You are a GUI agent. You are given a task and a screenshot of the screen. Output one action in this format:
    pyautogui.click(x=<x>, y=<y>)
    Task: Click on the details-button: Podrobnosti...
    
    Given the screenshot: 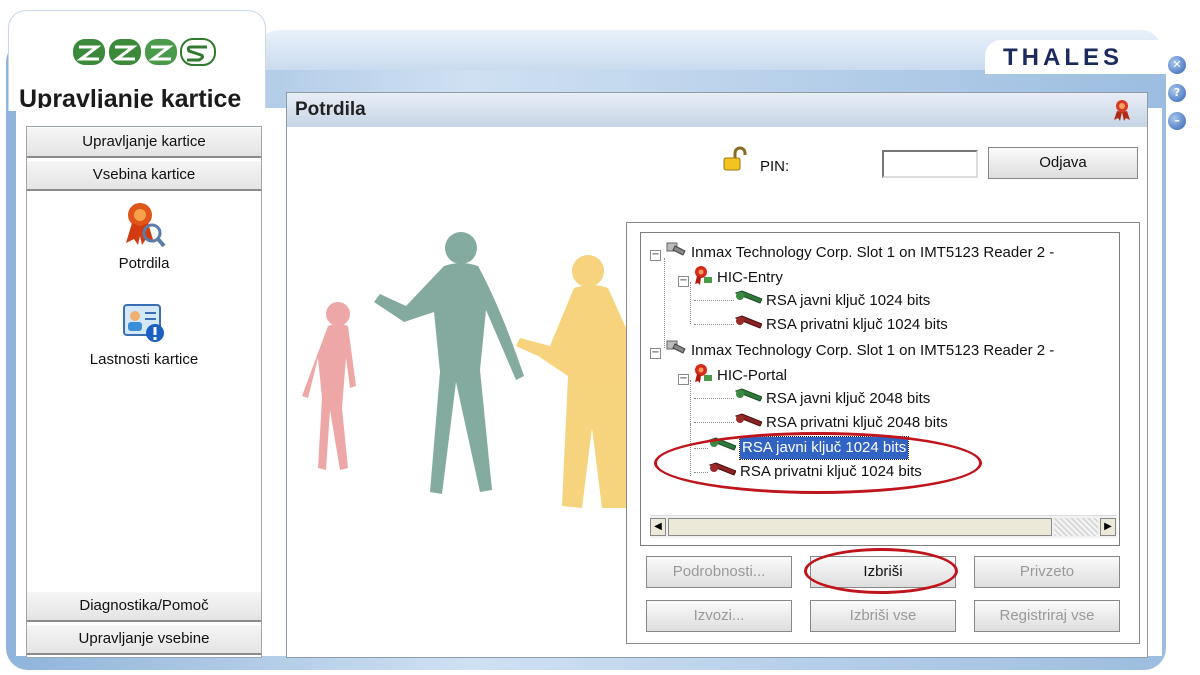 What is the action you would take?
    pyautogui.click(x=719, y=572)
    